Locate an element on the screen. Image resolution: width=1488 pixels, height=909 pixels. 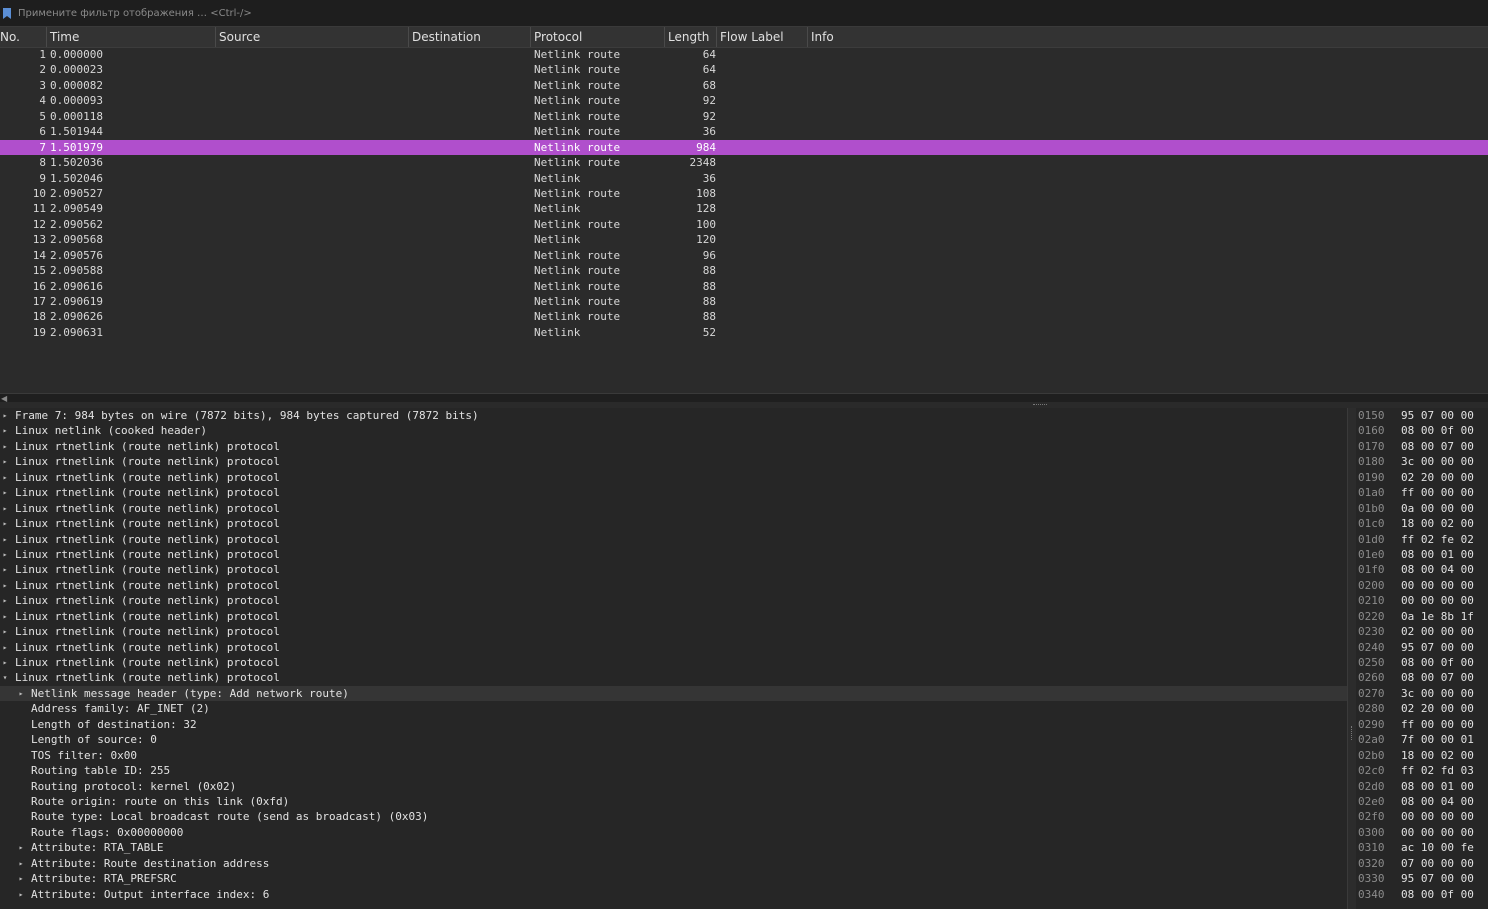
column-header-source: Source is located at coordinates (312, 37).